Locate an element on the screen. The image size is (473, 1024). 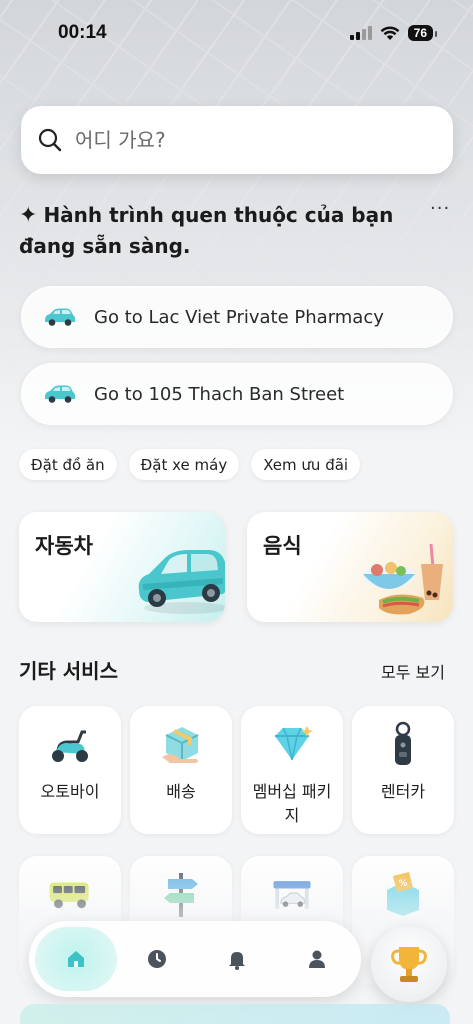
service-card-label: 음식 is located at coordinates (282, 546).